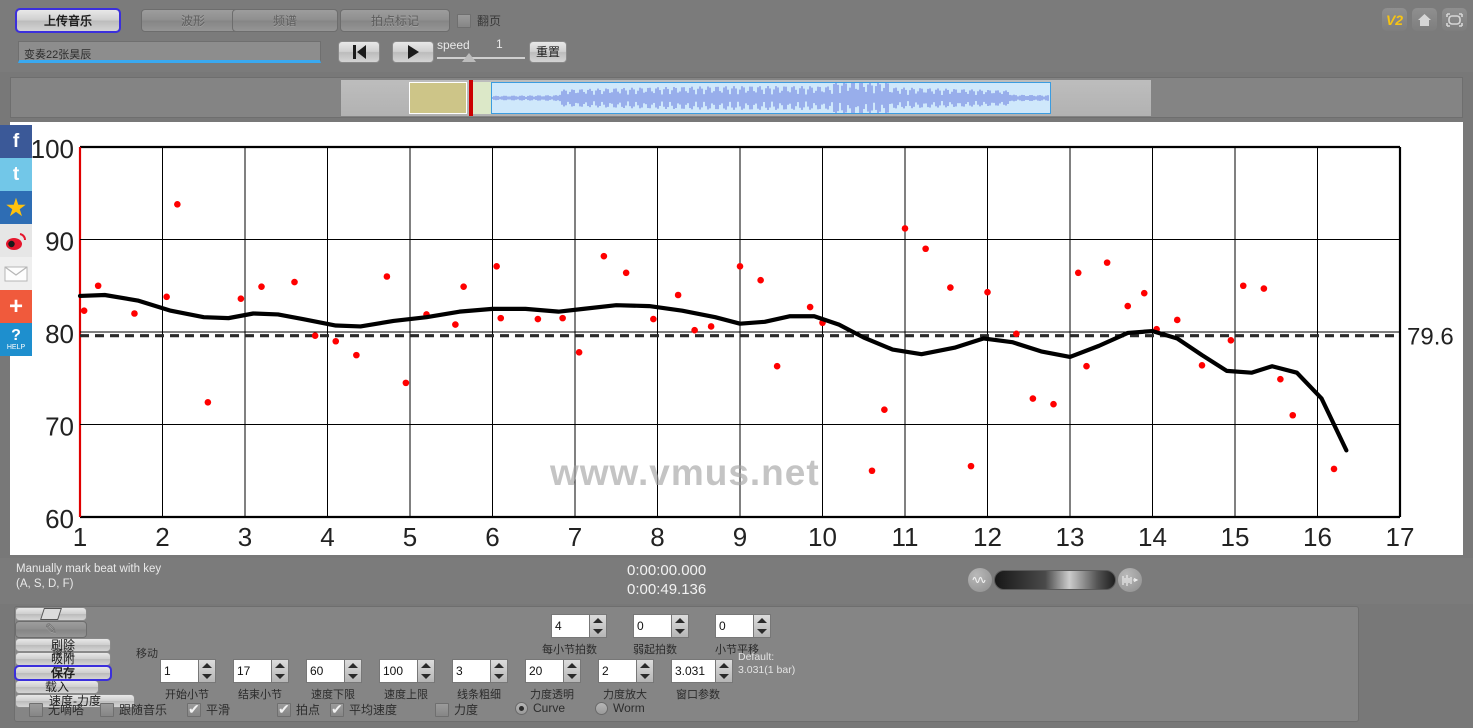 Image resolution: width=1473 pixels, height=728 pixels. What do you see at coordinates (734, 626) in the screenshot?
I see `bar-shift-value: 0` at bounding box center [734, 626].